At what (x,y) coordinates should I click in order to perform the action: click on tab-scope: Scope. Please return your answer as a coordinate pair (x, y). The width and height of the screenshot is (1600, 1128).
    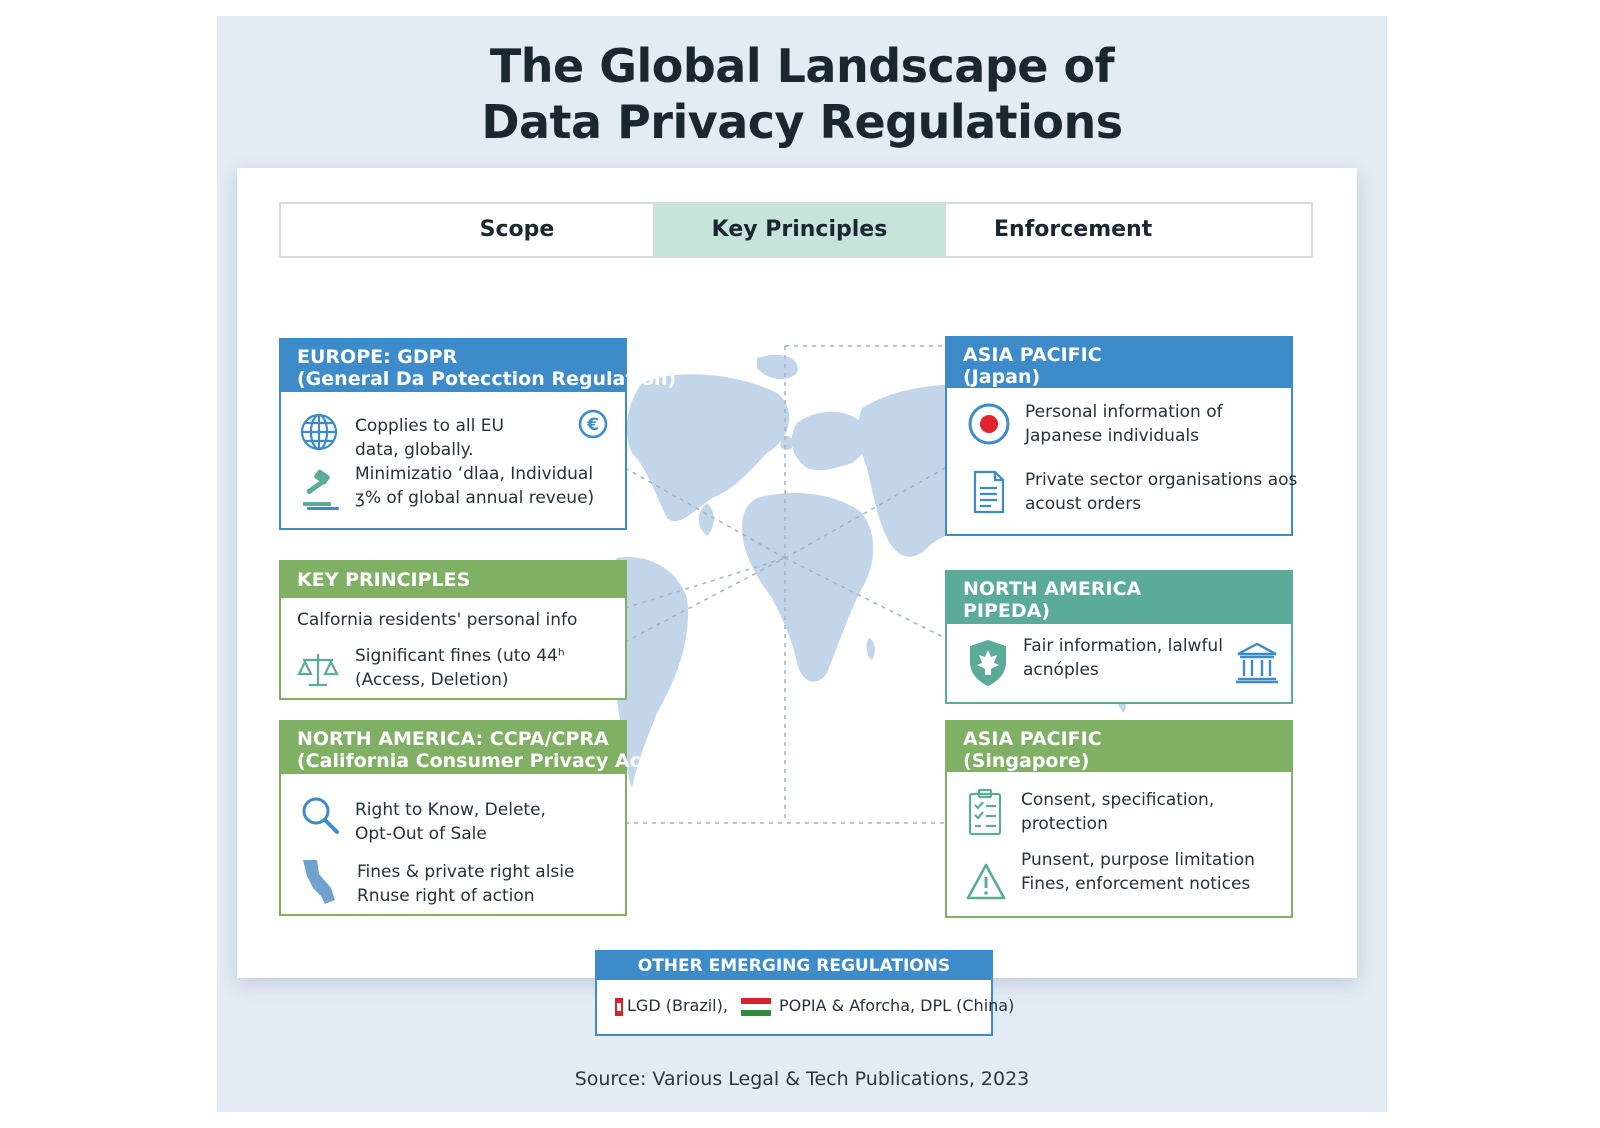
    Looking at the image, I should click on (467, 230).